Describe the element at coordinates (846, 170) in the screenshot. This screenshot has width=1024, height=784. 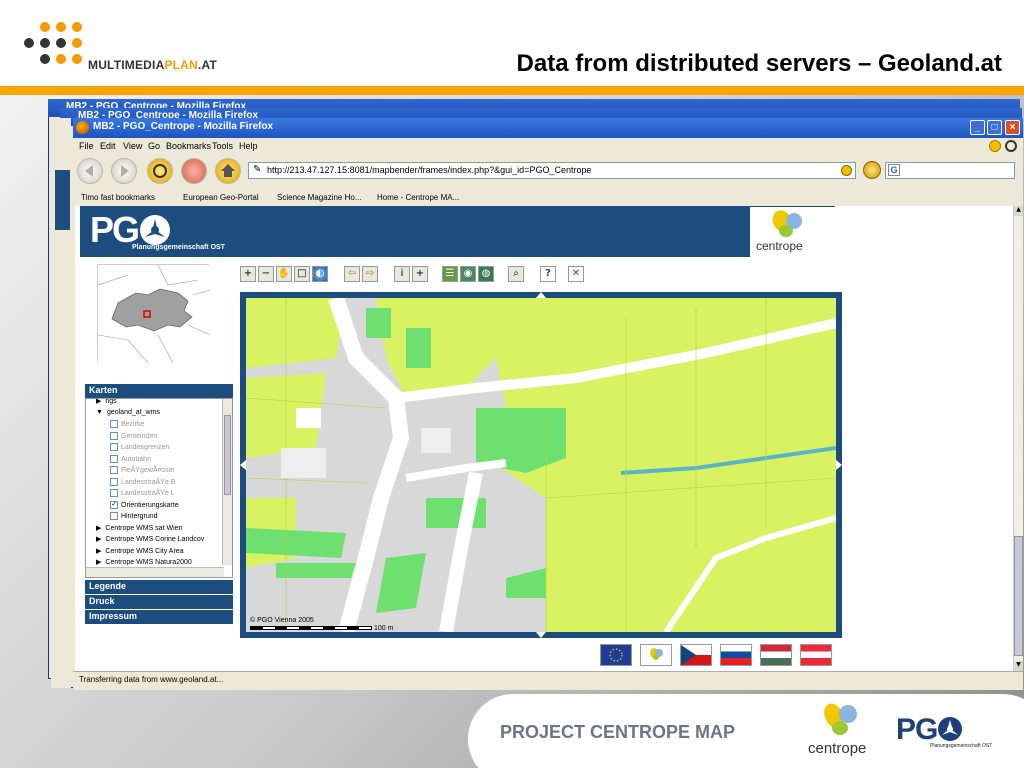
I see `site-icon` at that location.